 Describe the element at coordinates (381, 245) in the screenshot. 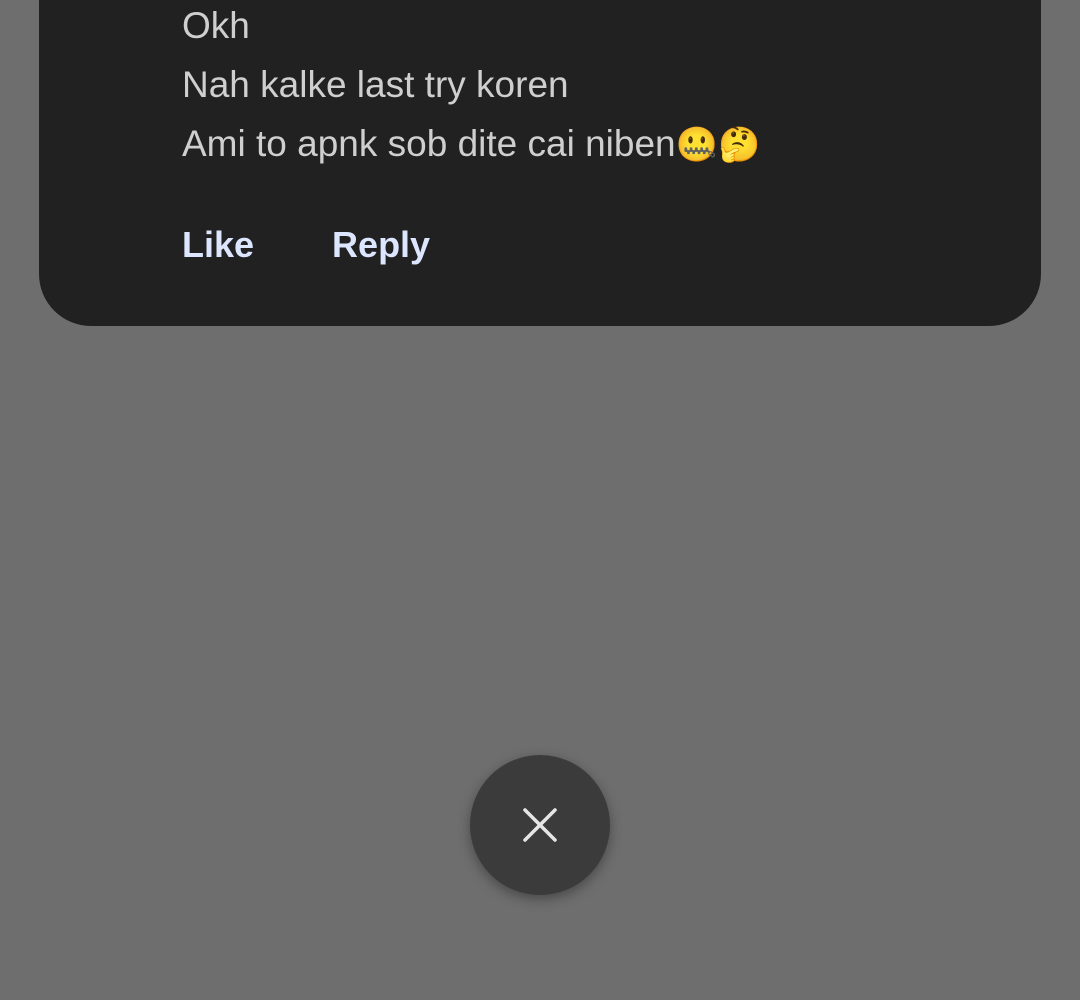

I see `reply-button: Reply` at that location.